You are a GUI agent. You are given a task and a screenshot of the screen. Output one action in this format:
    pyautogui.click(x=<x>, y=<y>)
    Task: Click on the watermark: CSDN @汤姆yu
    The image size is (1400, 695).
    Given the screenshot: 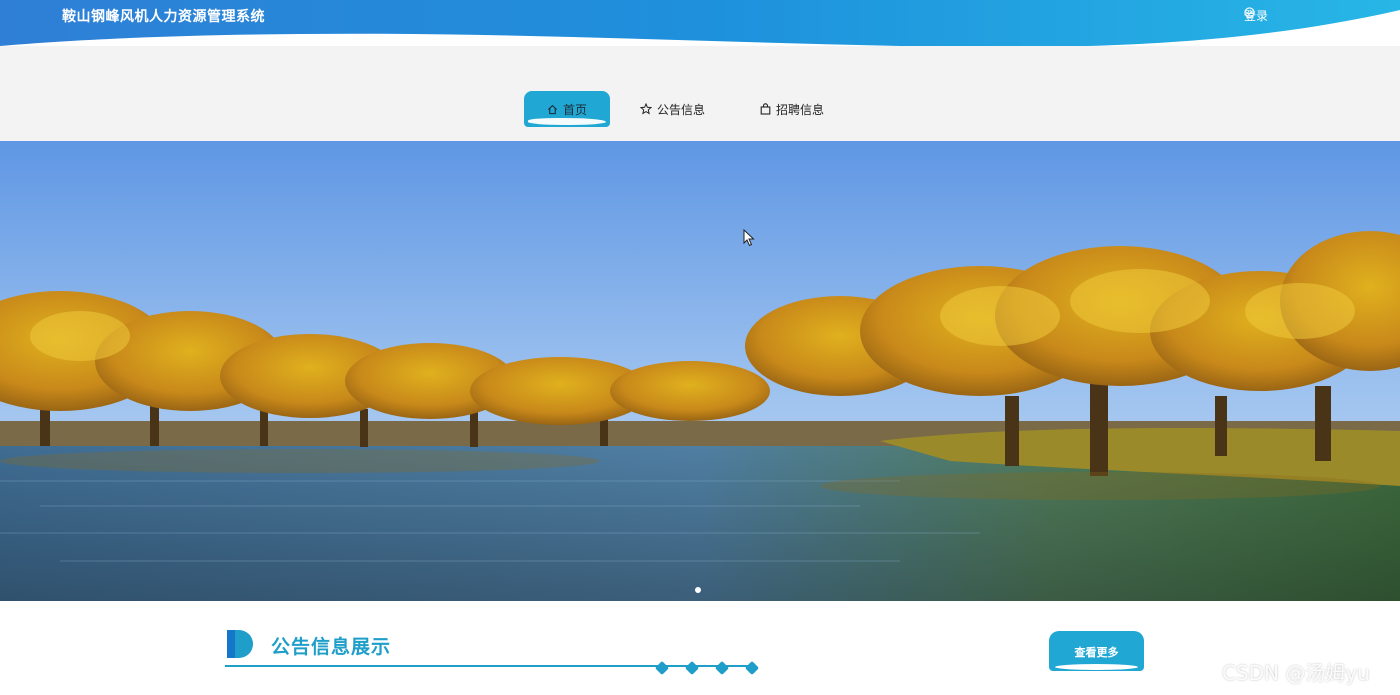 What is the action you would take?
    pyautogui.click(x=1296, y=673)
    